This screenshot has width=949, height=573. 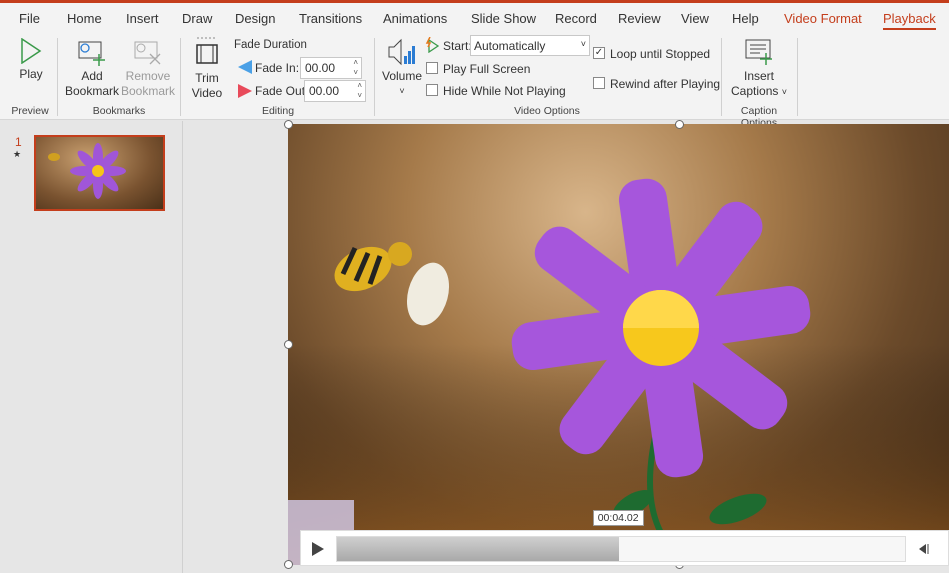 I want to click on play-full-screen-checkbox, so click(x=432, y=68).